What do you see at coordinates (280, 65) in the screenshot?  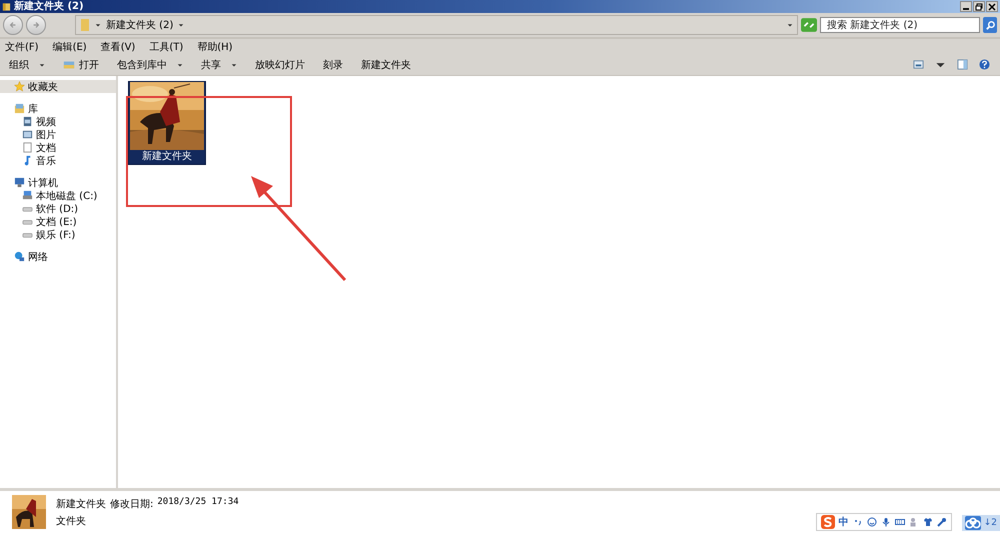 I see `toolbar-button: 放映幻灯片` at bounding box center [280, 65].